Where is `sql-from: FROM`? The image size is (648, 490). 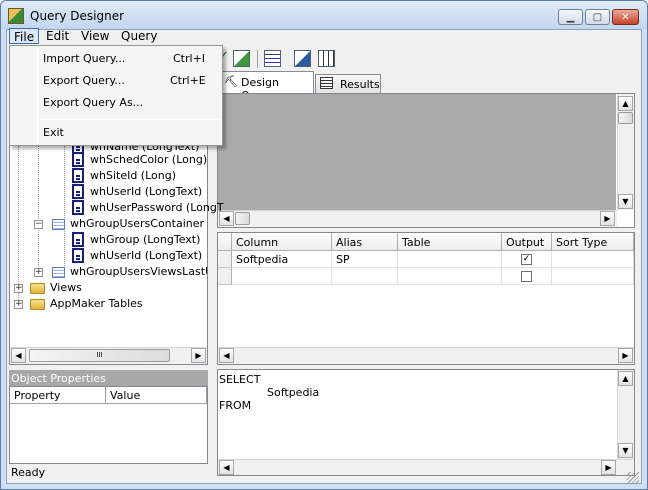 sql-from: FROM is located at coordinates (235, 405).